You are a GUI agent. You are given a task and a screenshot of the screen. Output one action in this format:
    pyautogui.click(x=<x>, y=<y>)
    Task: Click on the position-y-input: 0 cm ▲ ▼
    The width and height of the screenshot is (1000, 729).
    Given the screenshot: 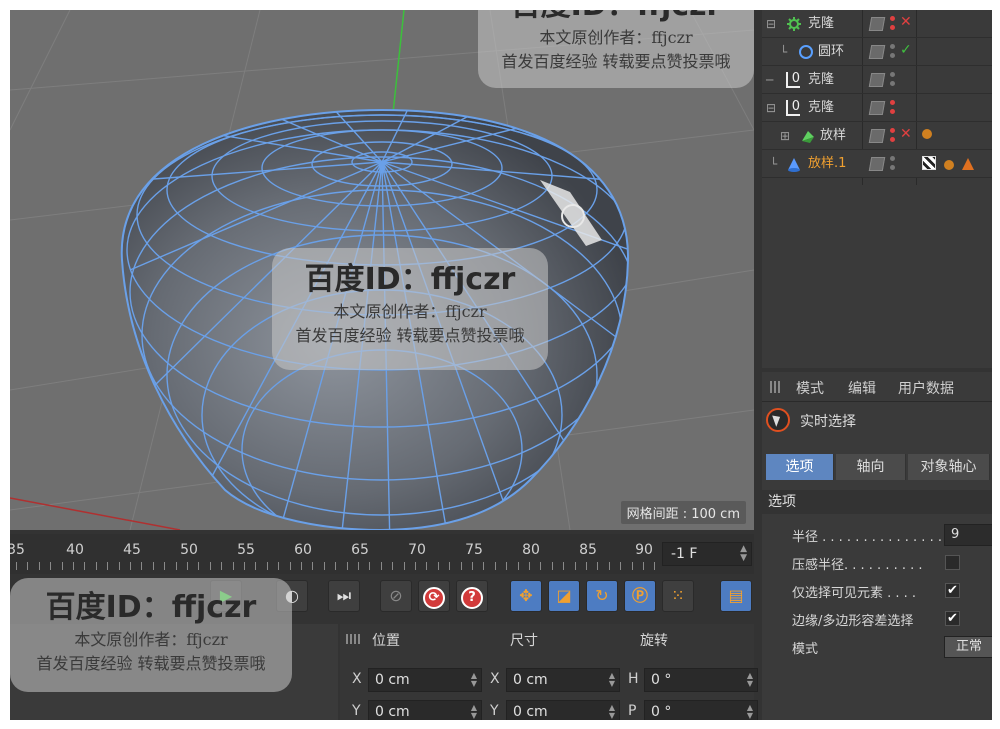 What is the action you would take?
    pyautogui.click(x=425, y=710)
    